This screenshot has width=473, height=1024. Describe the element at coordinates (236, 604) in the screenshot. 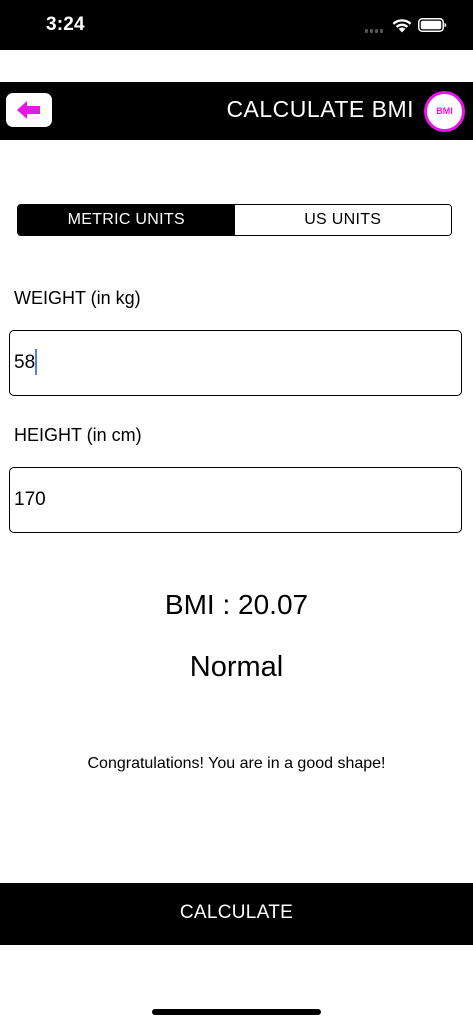

I see `bmi-result: BMI : 20.07` at that location.